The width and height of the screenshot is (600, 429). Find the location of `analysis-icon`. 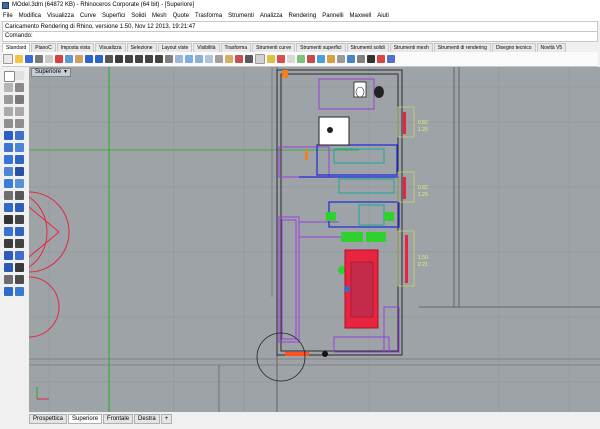

analysis-icon is located at coordinates (351, 59).